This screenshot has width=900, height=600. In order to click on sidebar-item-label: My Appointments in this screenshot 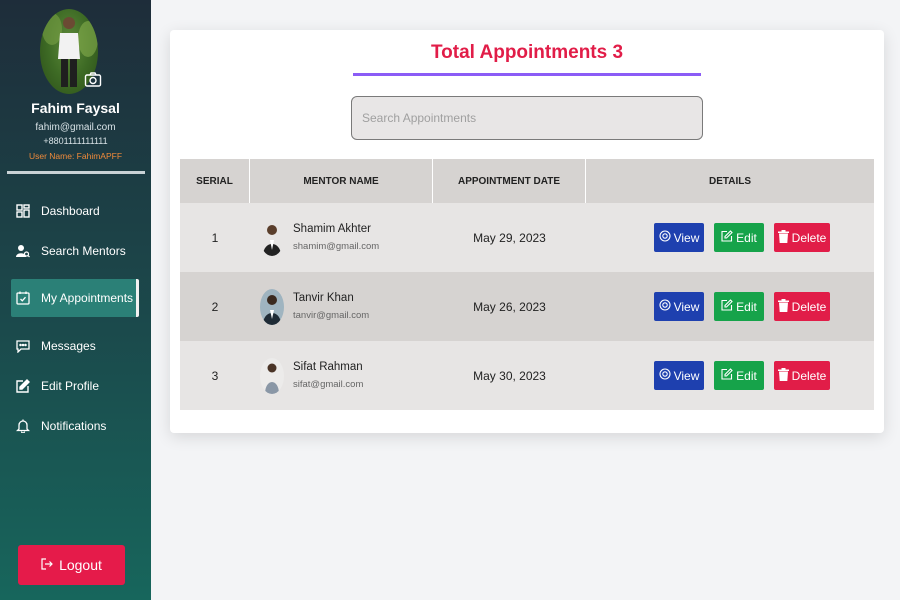, I will do `click(87, 298)`.